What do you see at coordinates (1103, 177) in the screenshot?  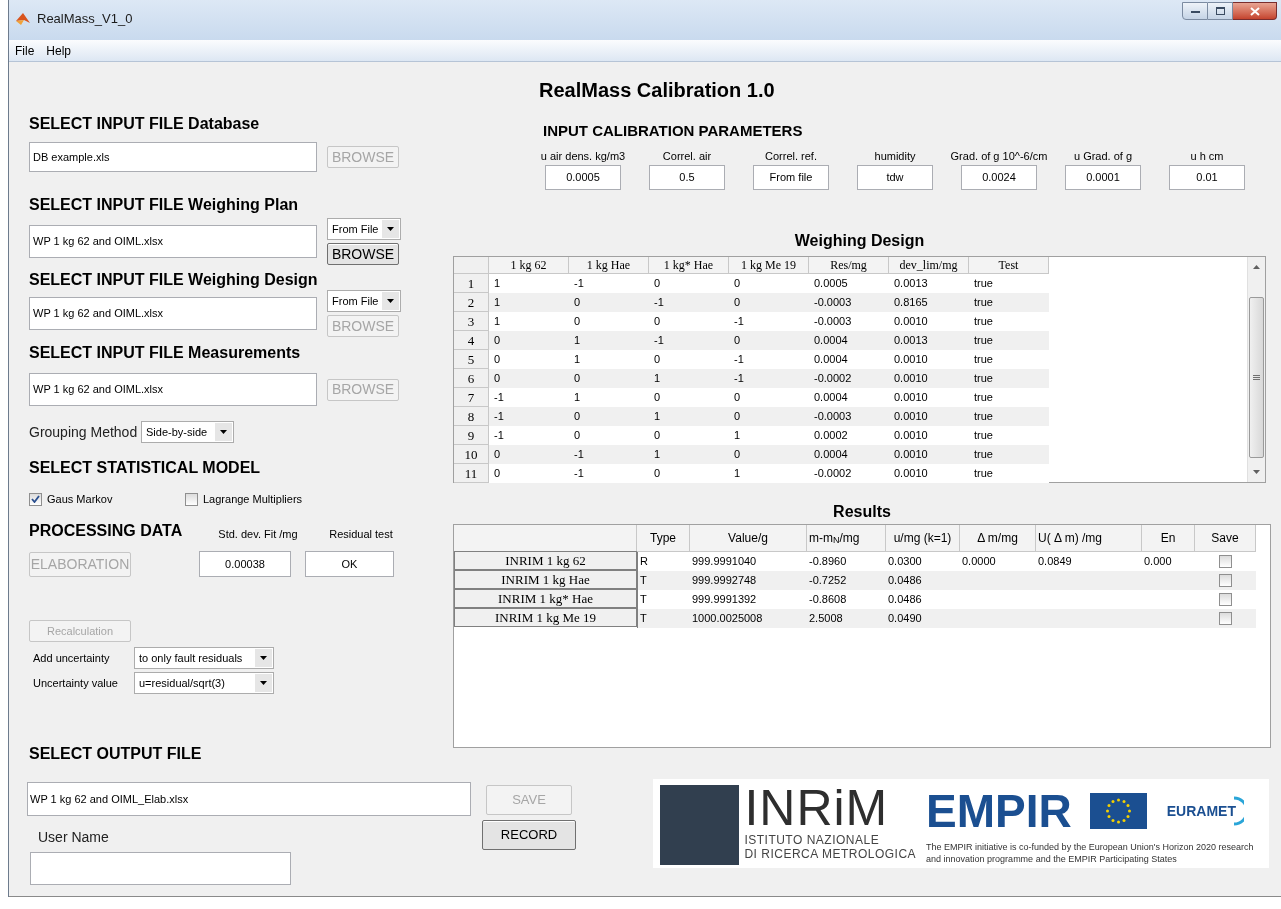 I see `input-field: 0.0001` at bounding box center [1103, 177].